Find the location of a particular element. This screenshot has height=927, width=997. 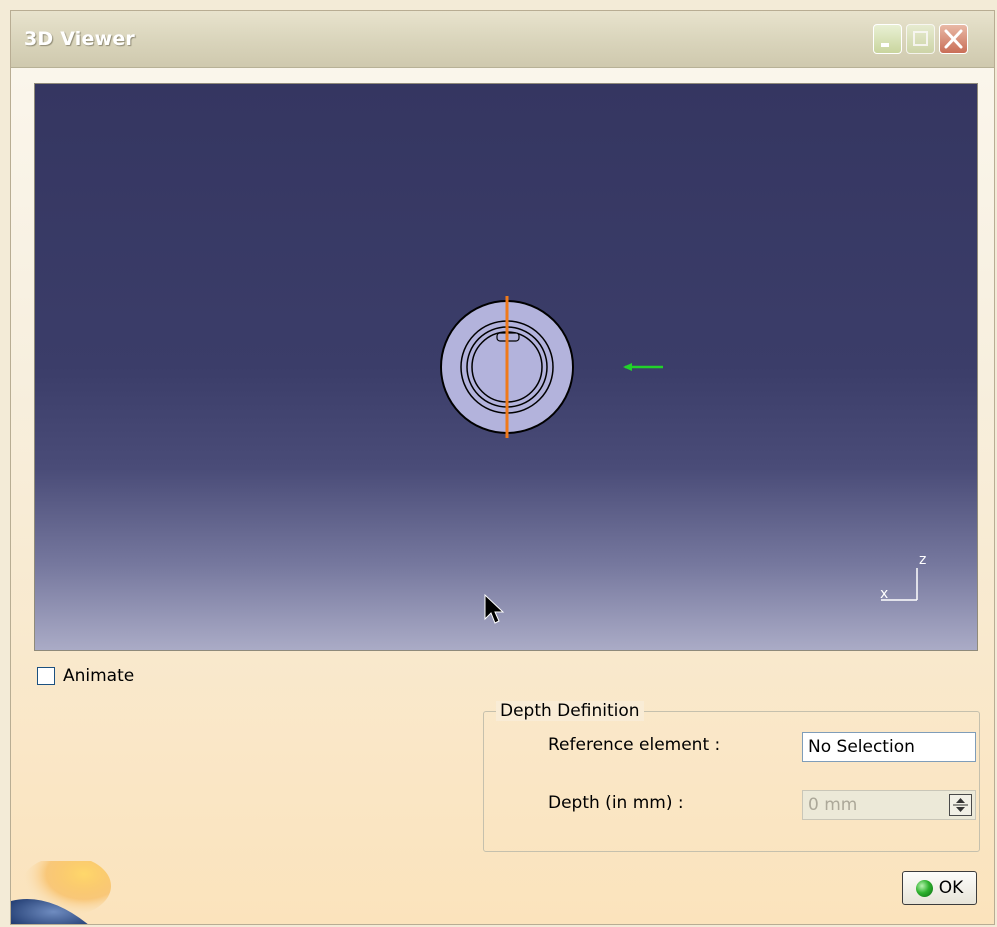

axis-compass-icon: z x is located at coordinates (903, 577).